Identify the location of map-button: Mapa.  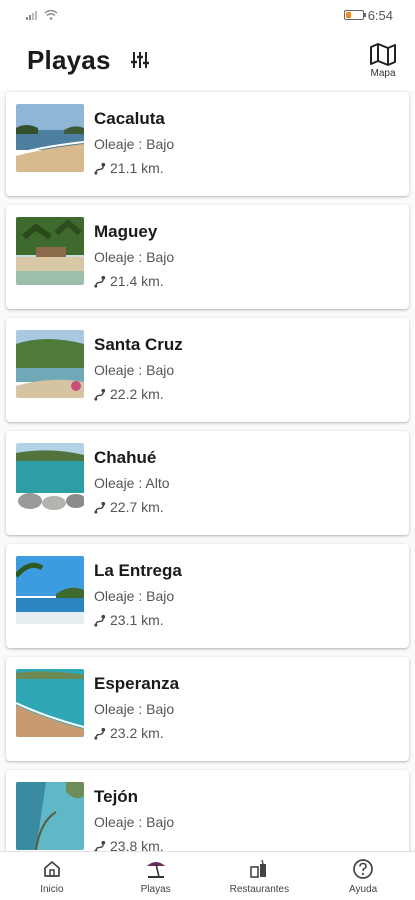
(383, 60).